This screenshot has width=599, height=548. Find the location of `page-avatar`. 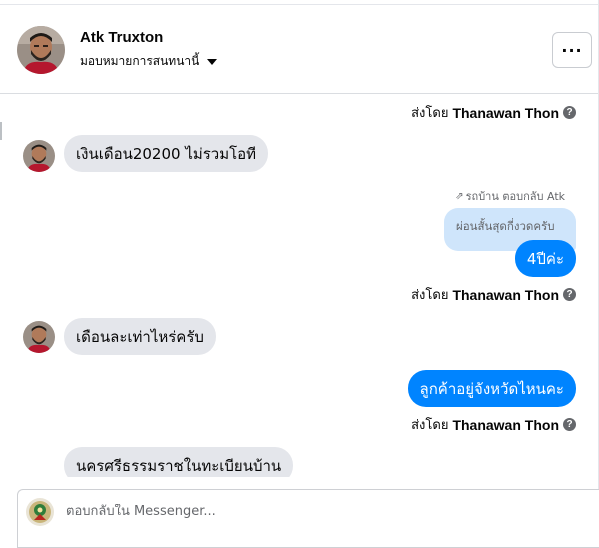

page-avatar is located at coordinates (40, 512).